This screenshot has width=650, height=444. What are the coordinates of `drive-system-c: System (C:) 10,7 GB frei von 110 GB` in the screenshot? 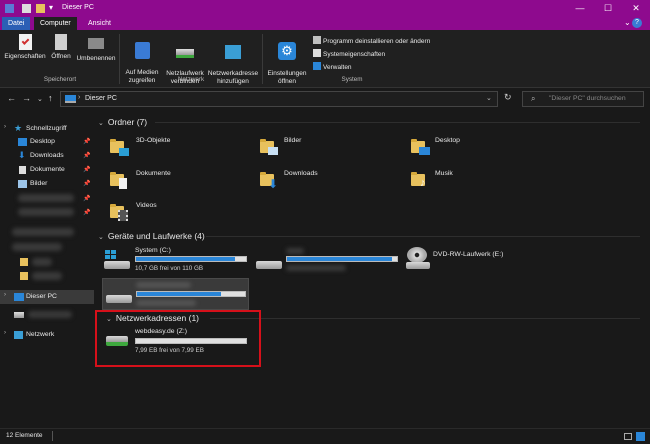 It's located at (175, 260).